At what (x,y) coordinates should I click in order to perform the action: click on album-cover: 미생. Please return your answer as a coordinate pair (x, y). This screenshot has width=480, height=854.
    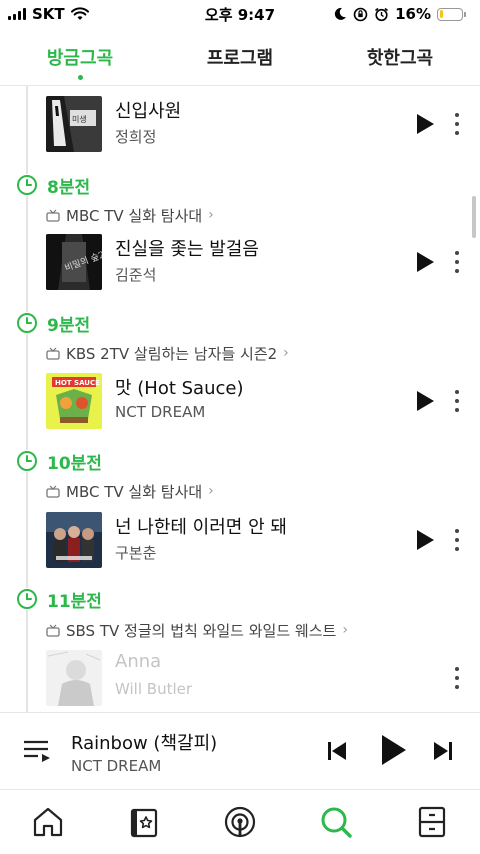
    Looking at the image, I should click on (74, 124).